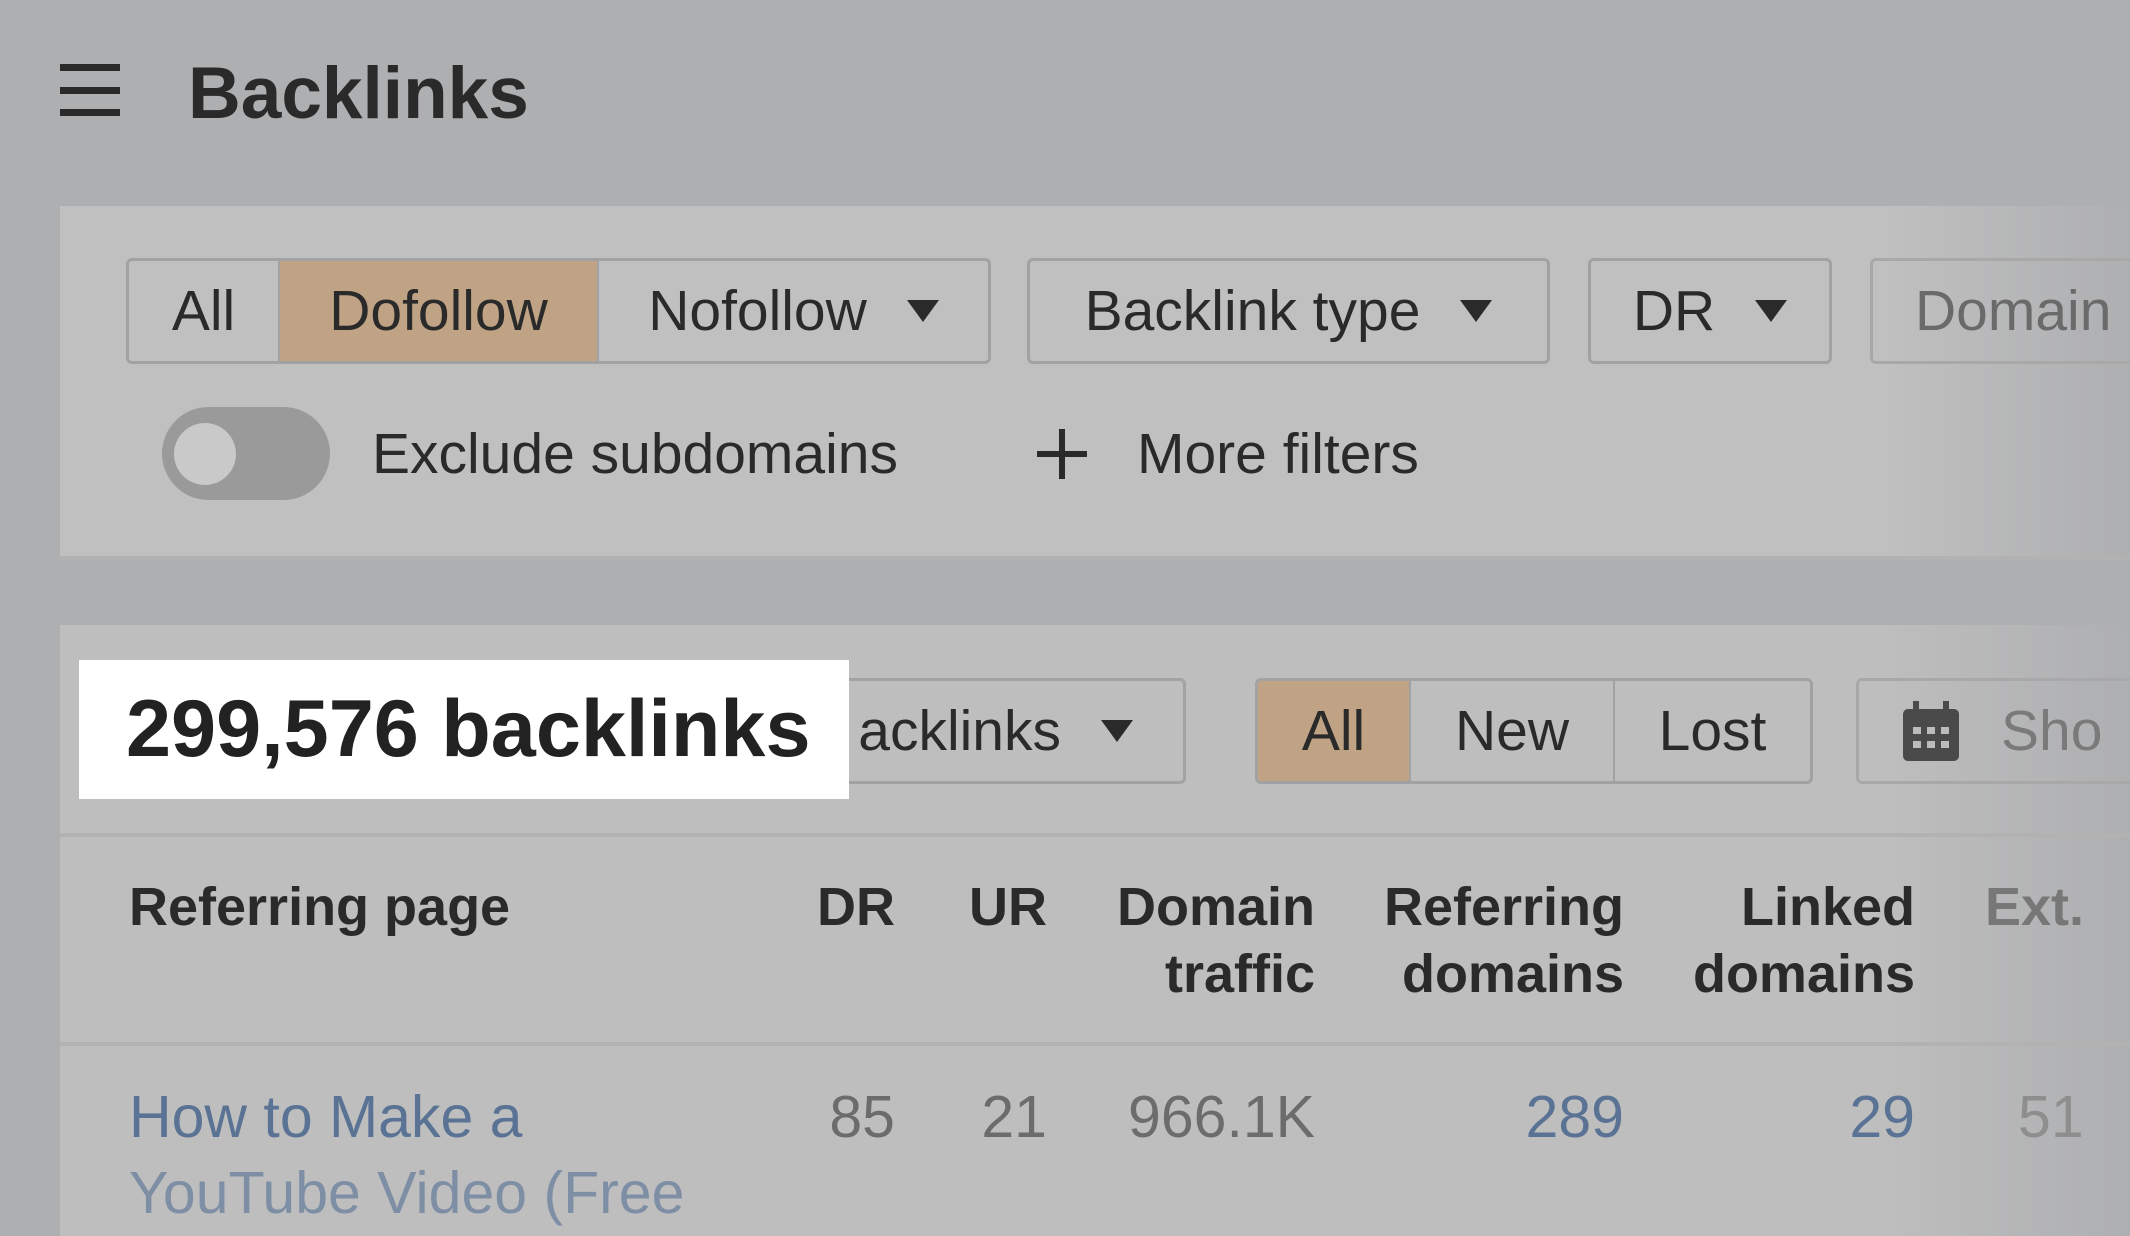  What do you see at coordinates (406, 1155) in the screenshot?
I see `referring-page-link: How to Make a YouTube Video (Free` at bounding box center [406, 1155].